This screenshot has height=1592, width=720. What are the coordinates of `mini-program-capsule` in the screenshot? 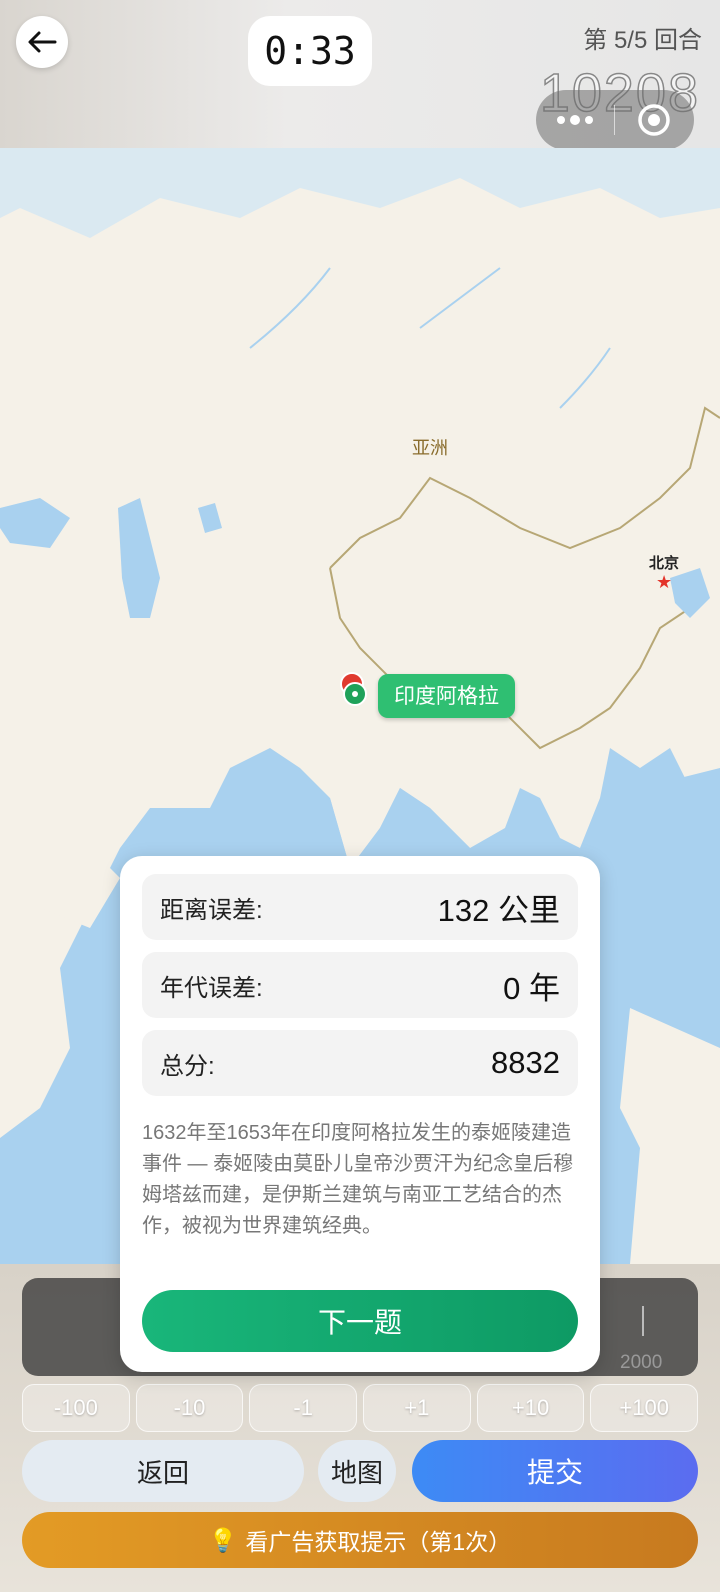 It's located at (615, 120).